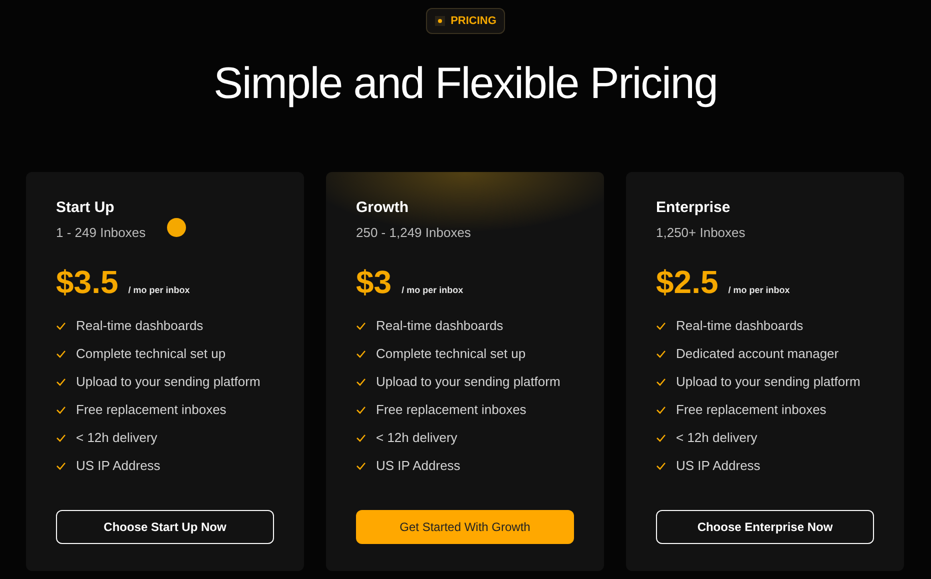 The image size is (931, 579). What do you see at coordinates (87, 282) in the screenshot?
I see `price: $3.5` at bounding box center [87, 282].